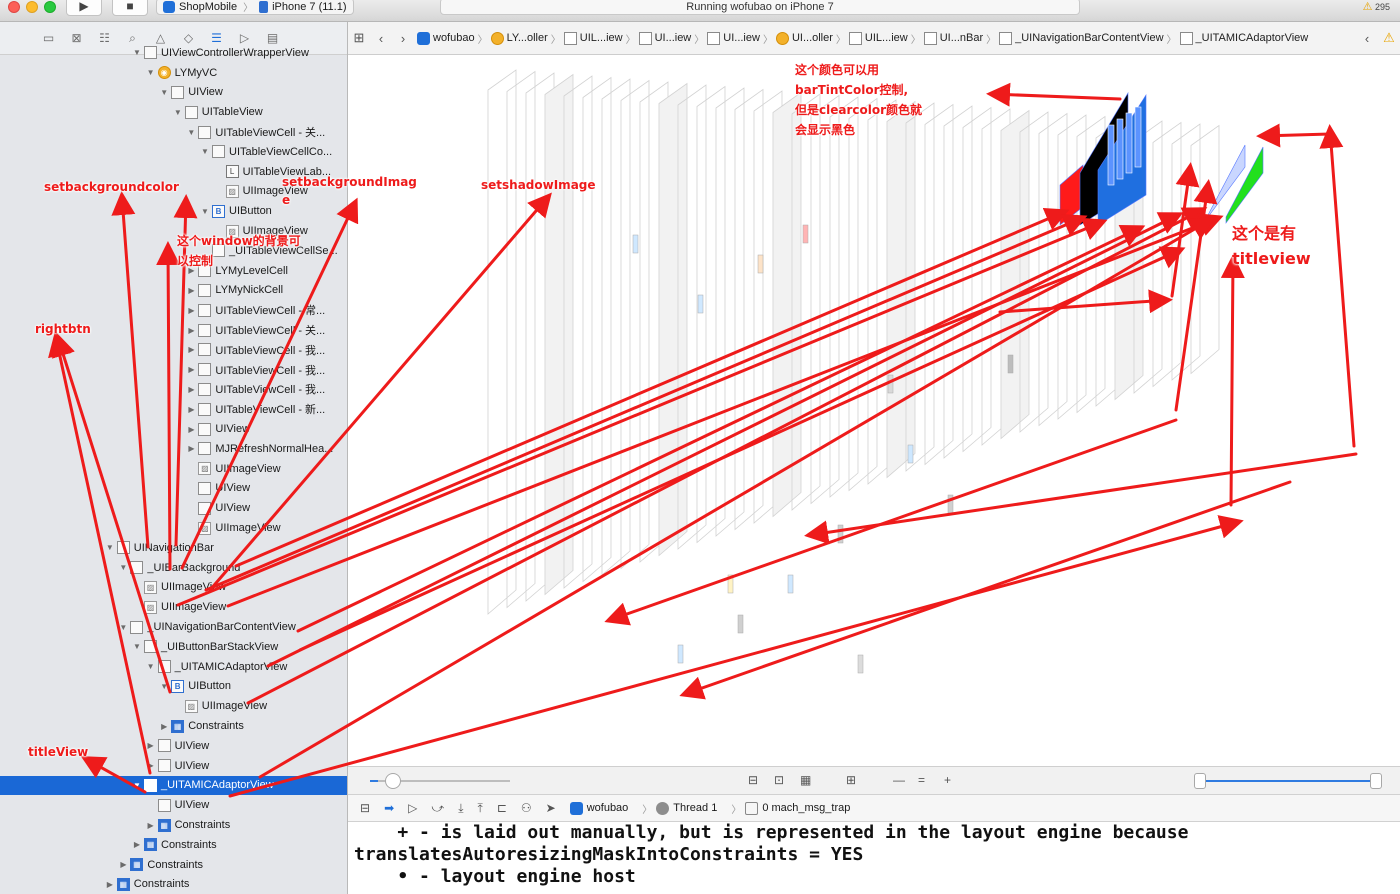 The image size is (1400, 894). Describe the element at coordinates (480, 808) in the screenshot. I see `step-out-icon: ⤒` at that location.